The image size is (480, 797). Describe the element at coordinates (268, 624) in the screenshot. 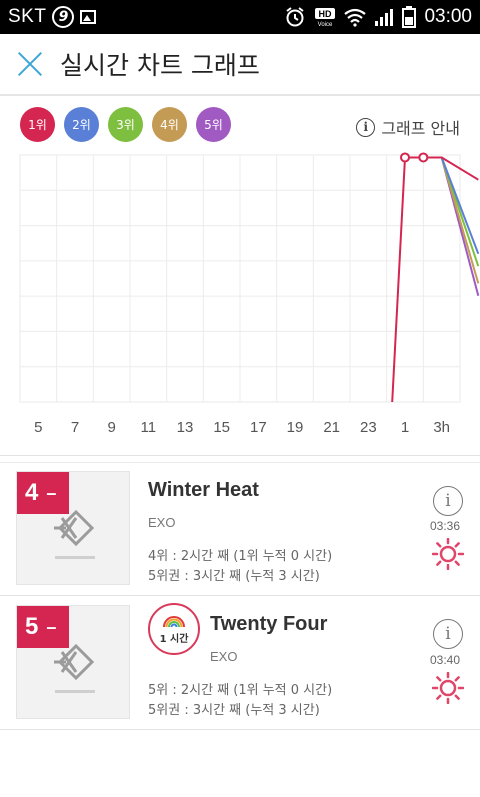

I see `song-title: Twenty Four` at that location.